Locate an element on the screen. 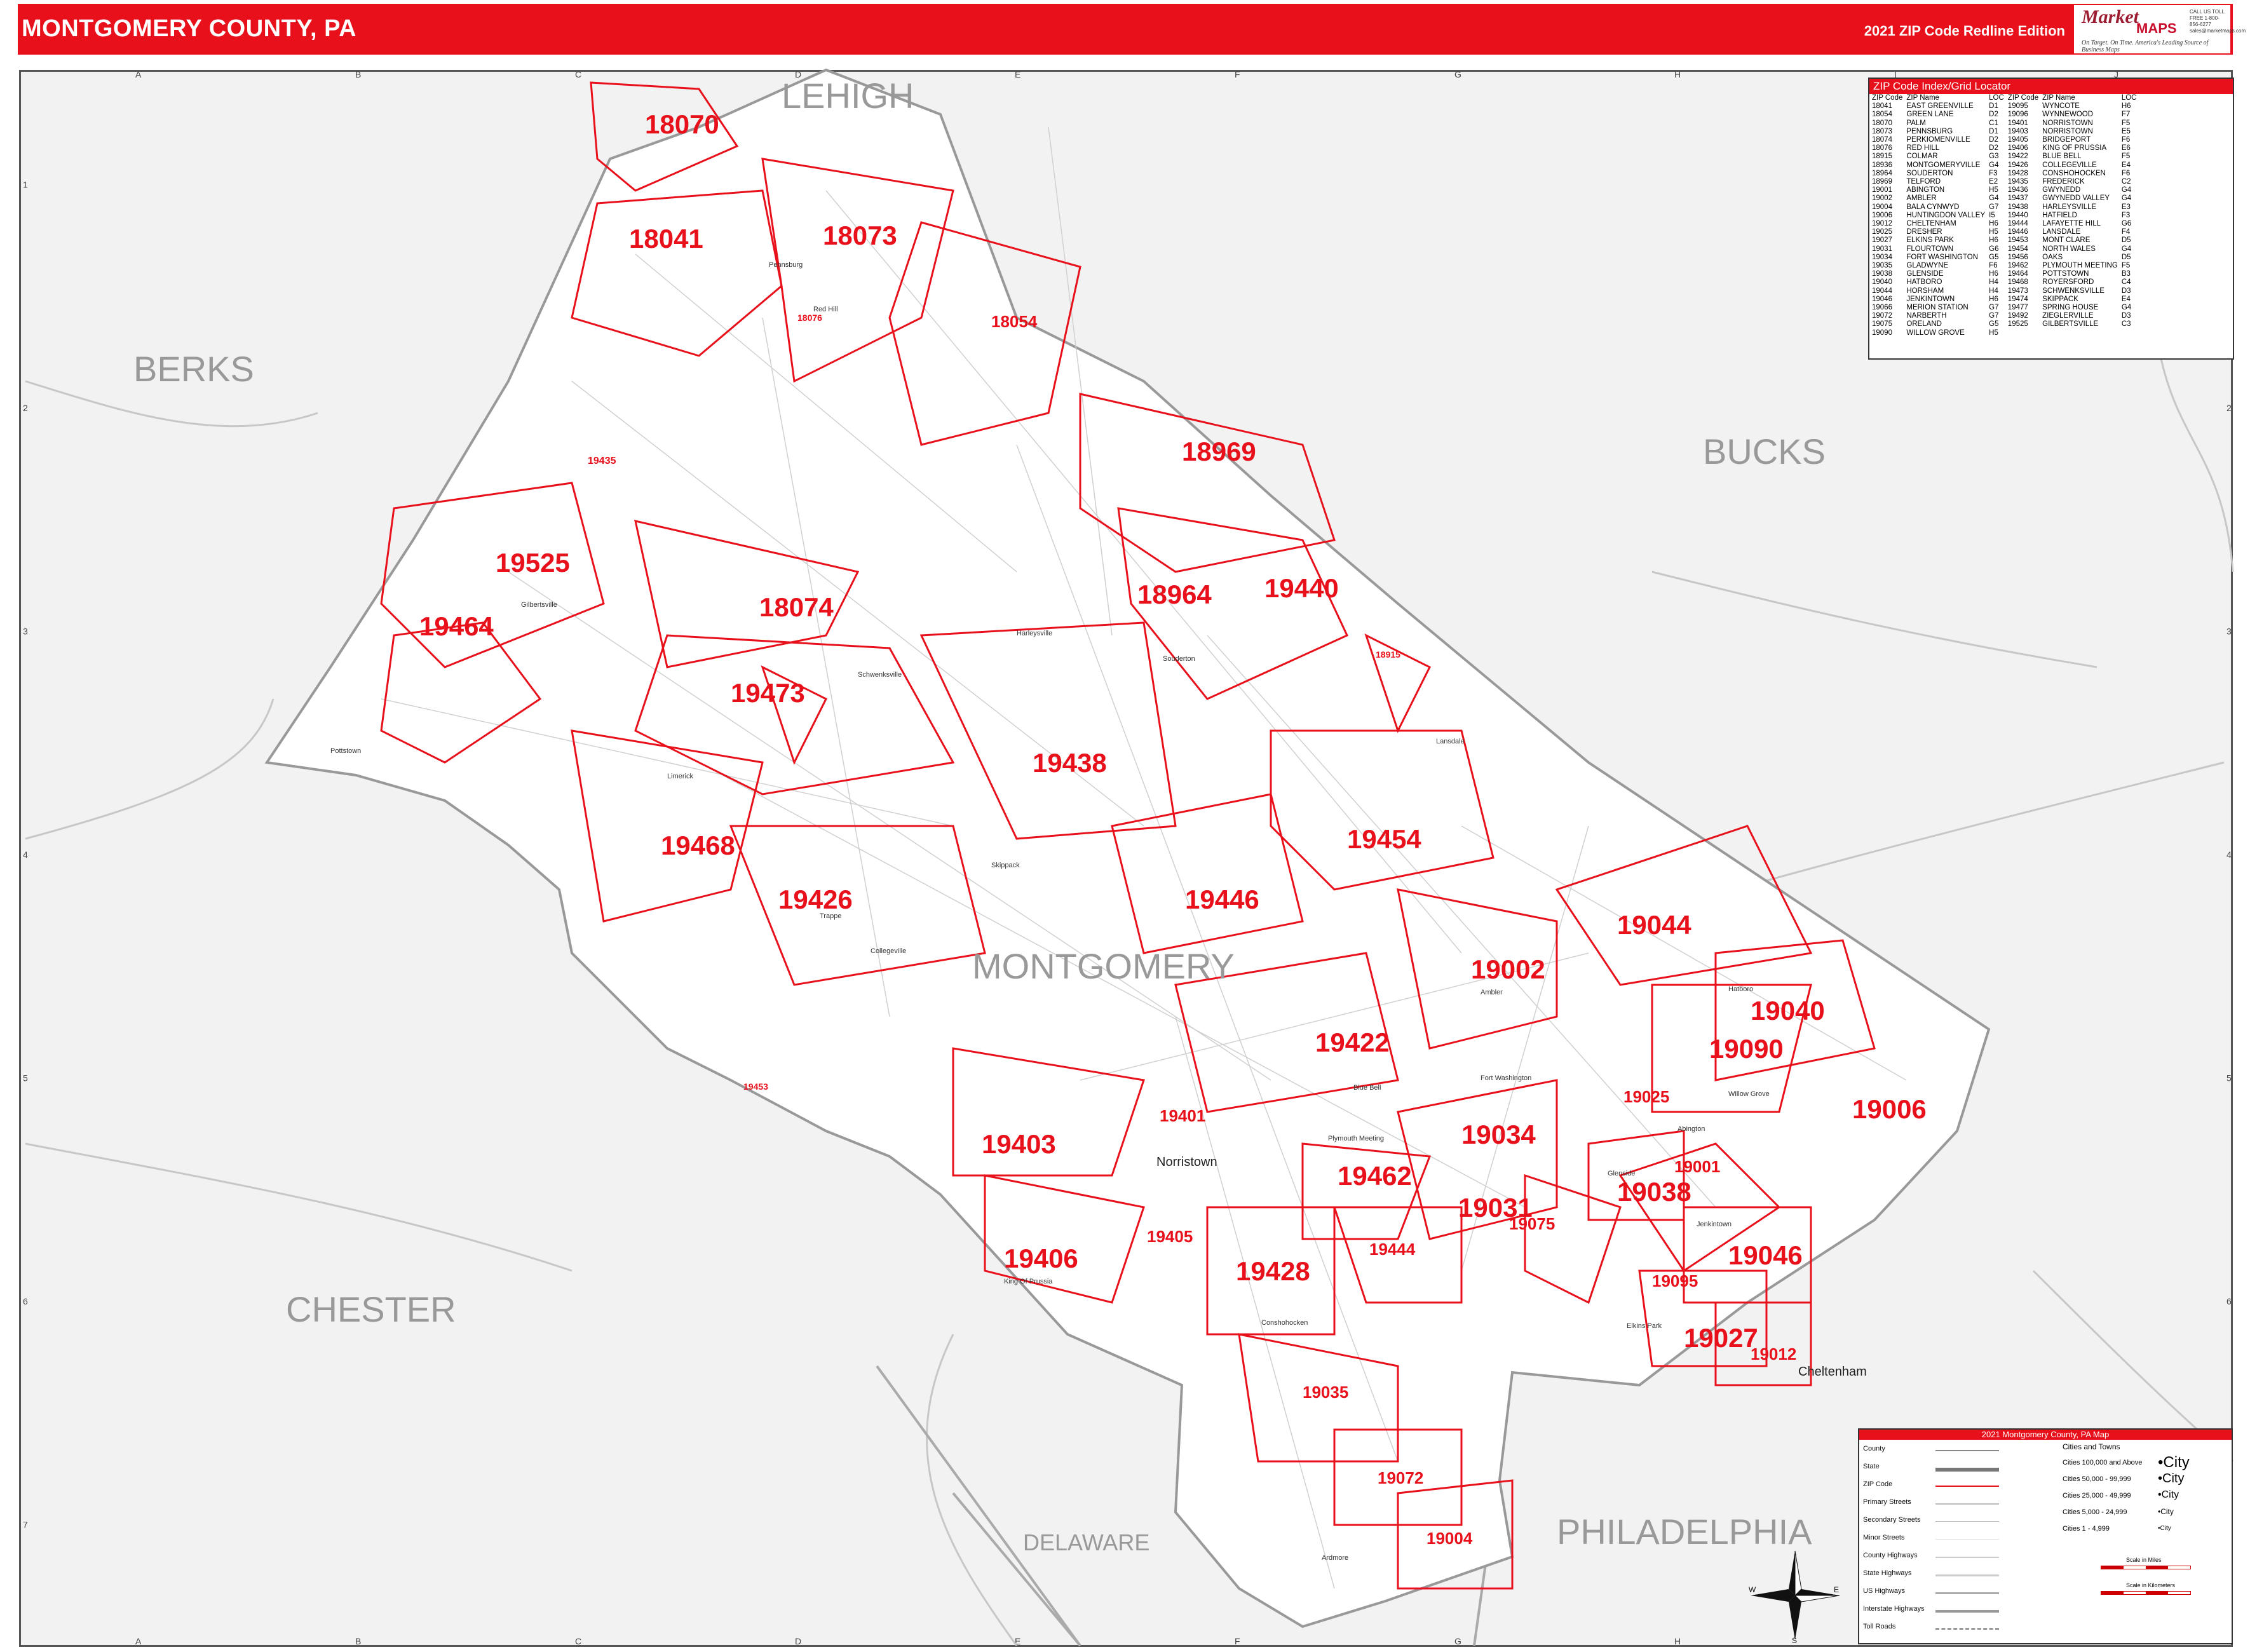 The height and width of the screenshot is (1652, 2250). zip-label: 19001 is located at coordinates (1697, 1167).